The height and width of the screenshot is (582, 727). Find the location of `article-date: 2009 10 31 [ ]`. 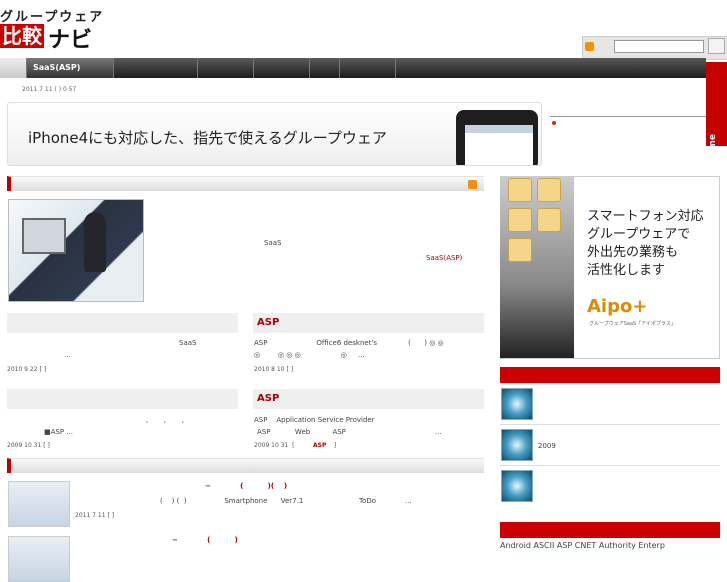

article-date: 2009 10 31 [ ] is located at coordinates (28, 445).